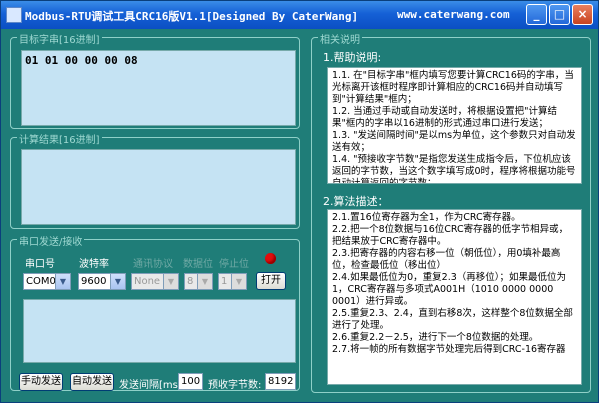 The height and width of the screenshot is (403, 599). I want to click on result-label: 计算结果[16进制], so click(59, 138).